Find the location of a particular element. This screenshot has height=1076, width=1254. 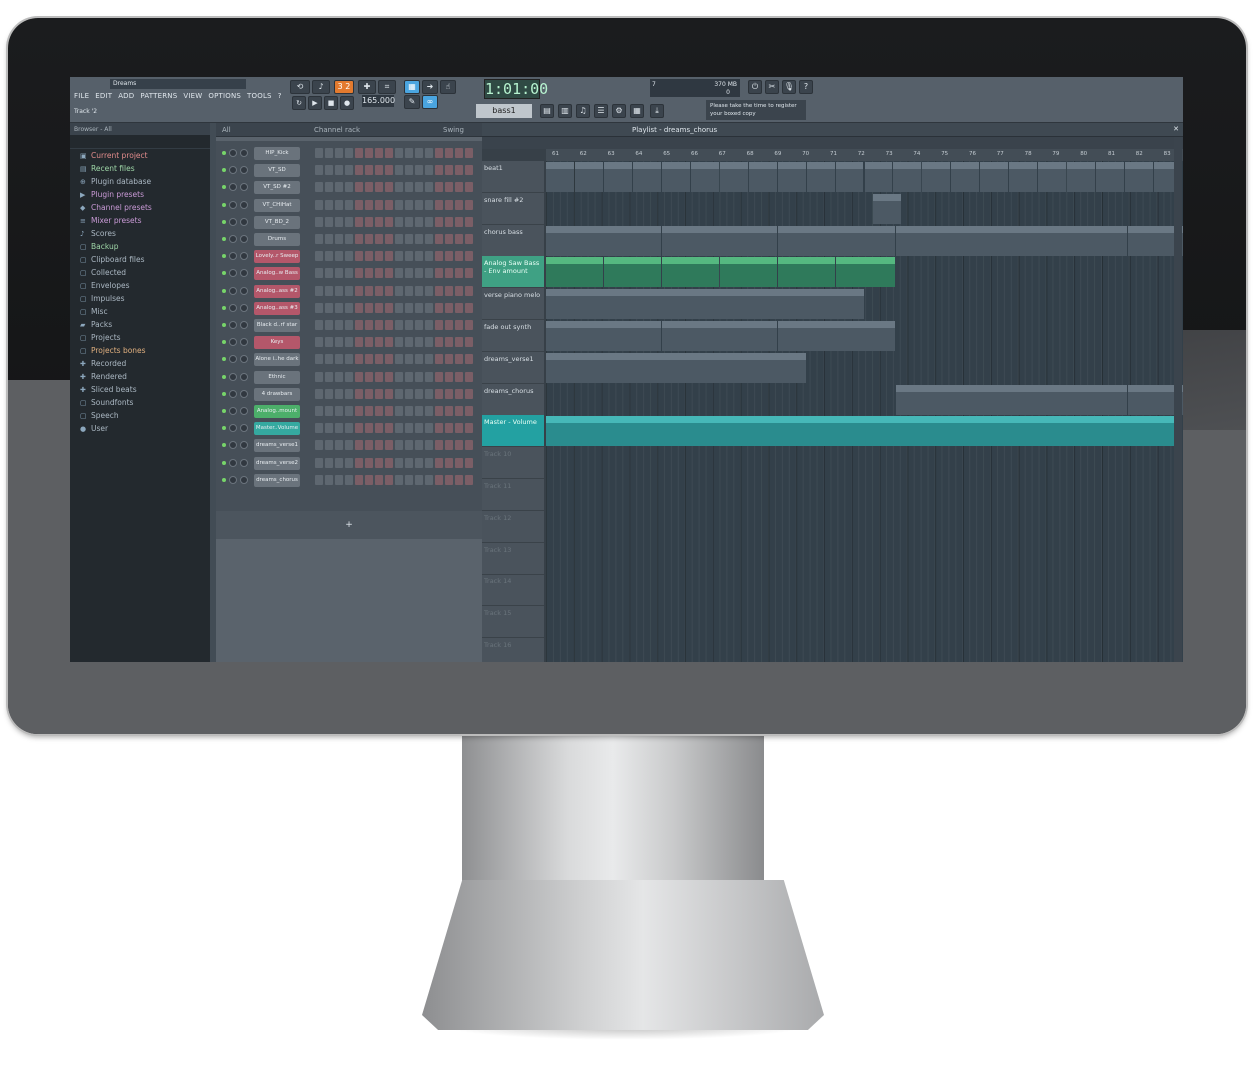

track-header: Analog Saw Bass - Env amount is located at coordinates (513, 272).